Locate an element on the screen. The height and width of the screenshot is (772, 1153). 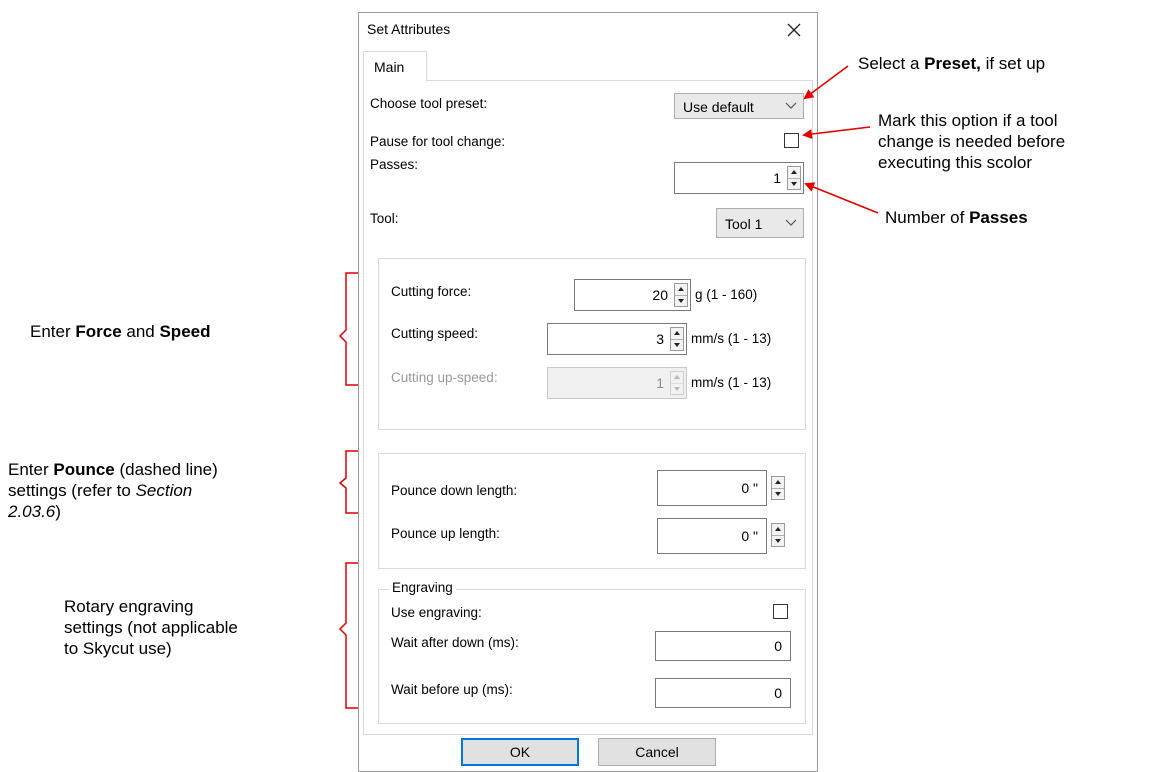
title-bar: Set Attributes is located at coordinates (588, 31).